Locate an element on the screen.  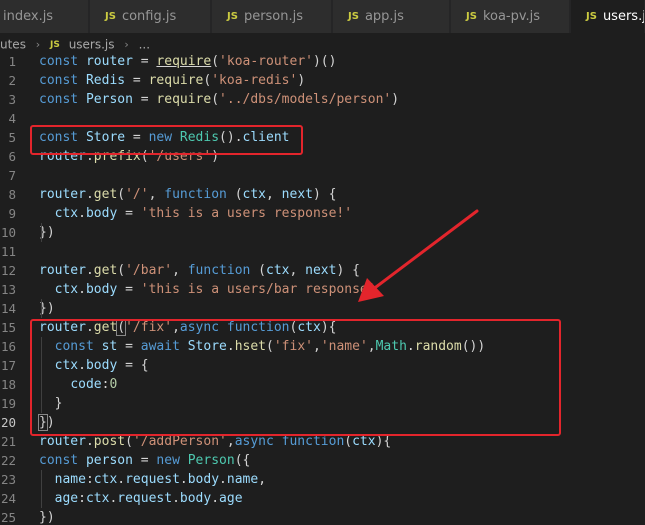
code-line: 19 } is located at coordinates (322, 403).